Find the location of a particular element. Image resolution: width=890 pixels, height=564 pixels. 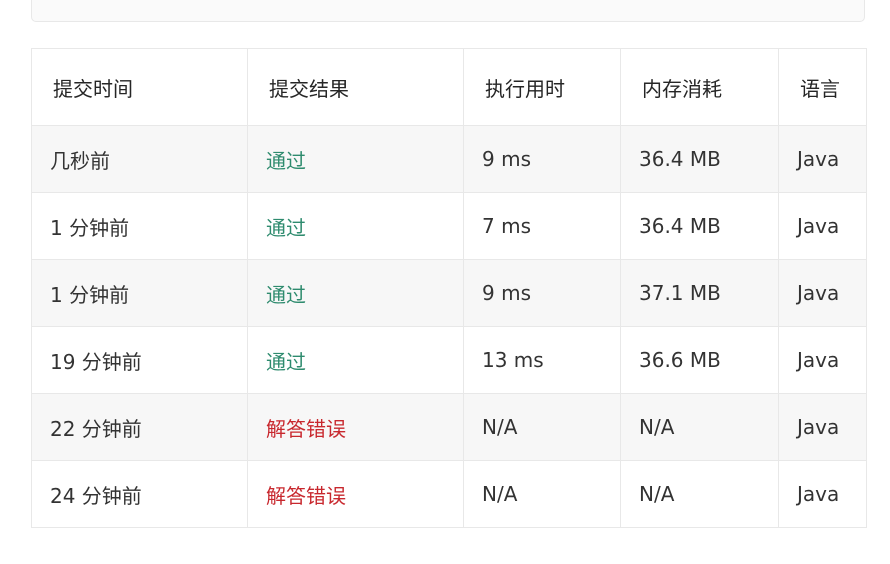

cell-time: 19 分钟前 is located at coordinates (139, 360).